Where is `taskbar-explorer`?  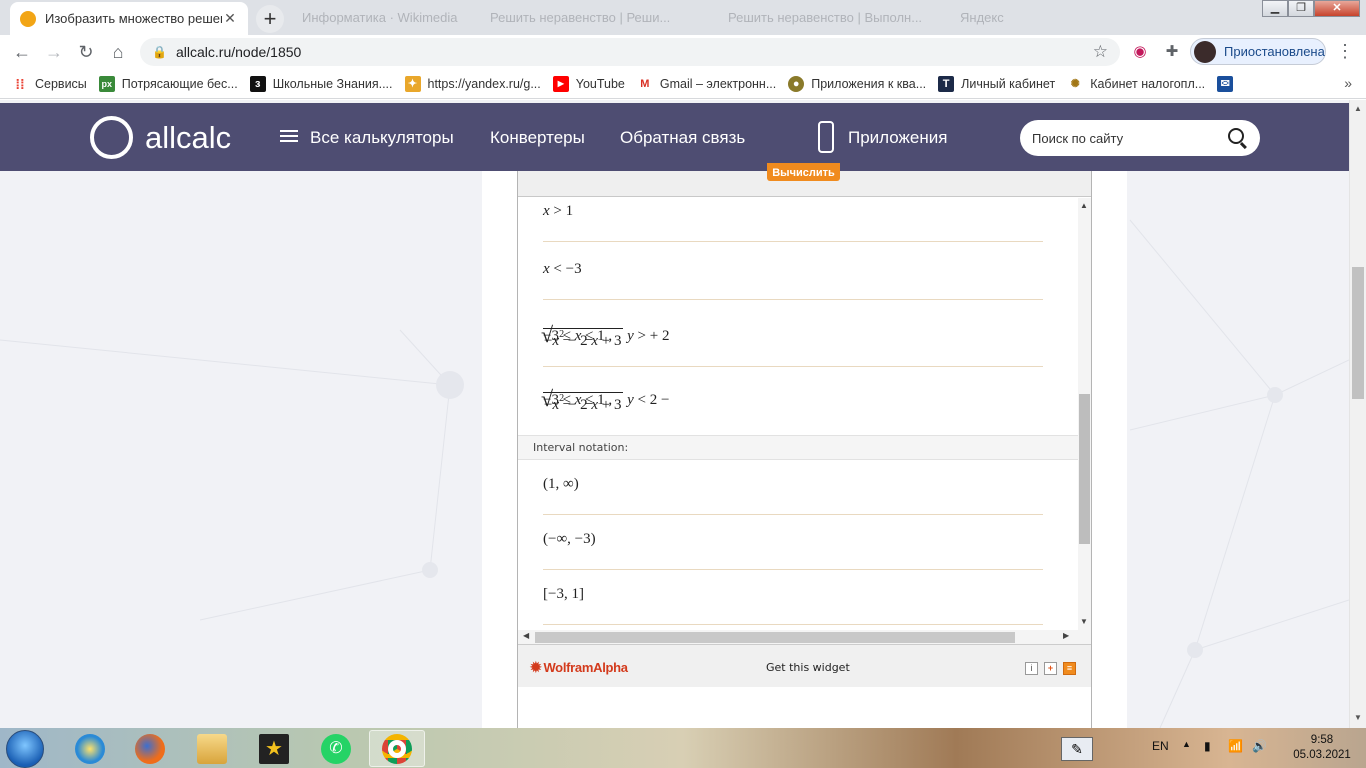 taskbar-explorer is located at coordinates (212, 748).